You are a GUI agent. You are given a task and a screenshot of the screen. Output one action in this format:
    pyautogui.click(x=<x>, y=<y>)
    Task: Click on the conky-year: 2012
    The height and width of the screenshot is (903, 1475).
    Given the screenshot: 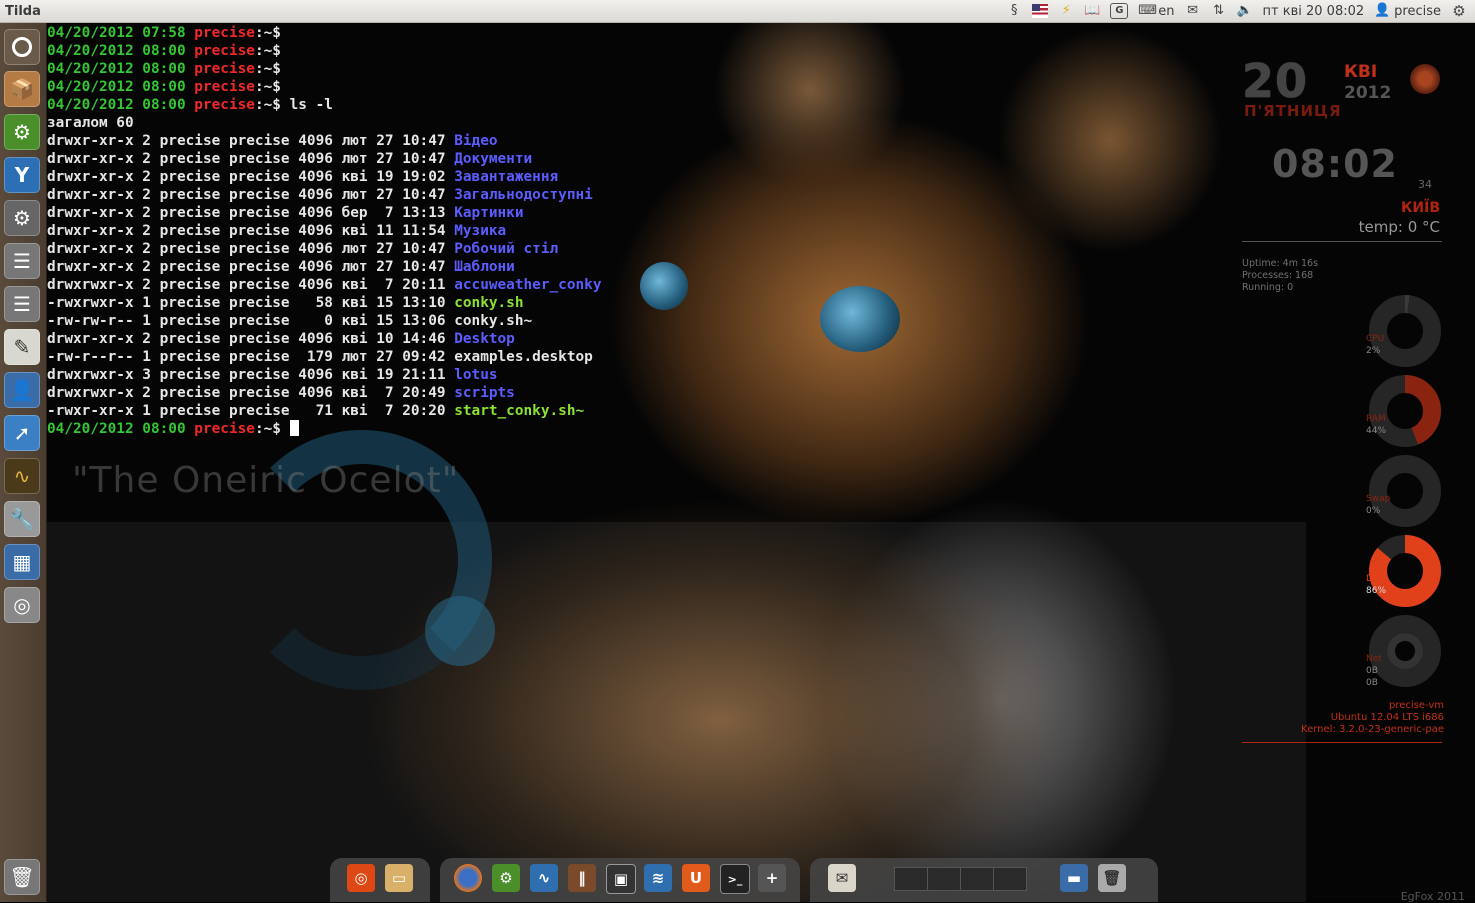 What is the action you would take?
    pyautogui.click(x=1368, y=93)
    